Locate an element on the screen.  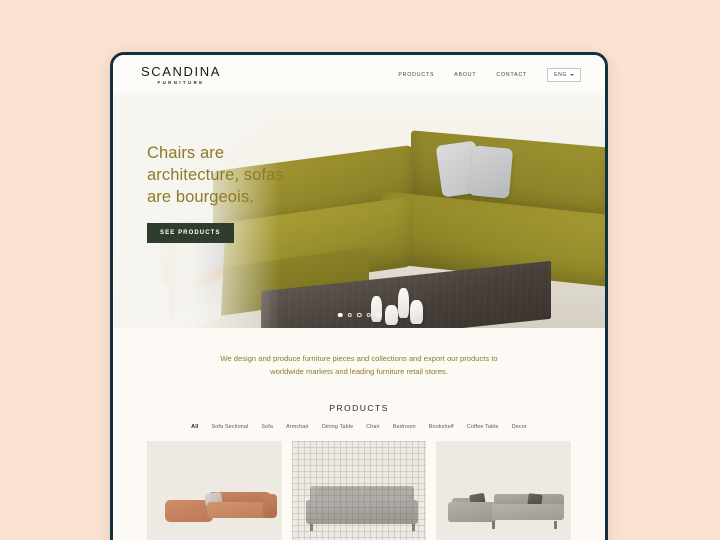
language-selector-value: ENG is located at coordinates (560, 74).